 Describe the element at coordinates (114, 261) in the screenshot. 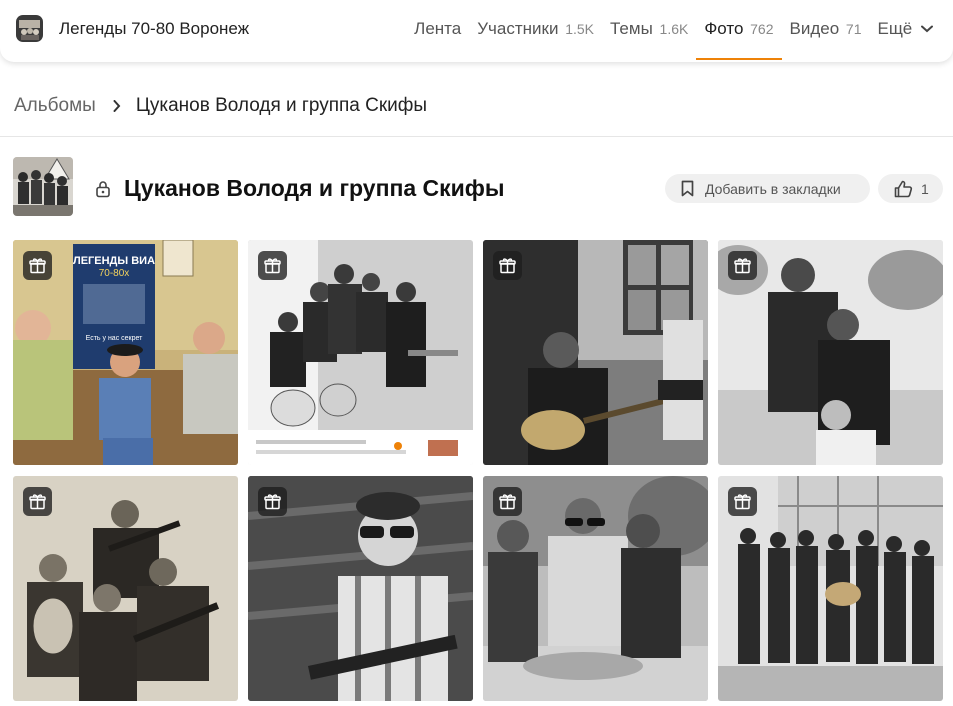

I see `poster-title: ЛЕГЕНДЫ ВИА` at that location.